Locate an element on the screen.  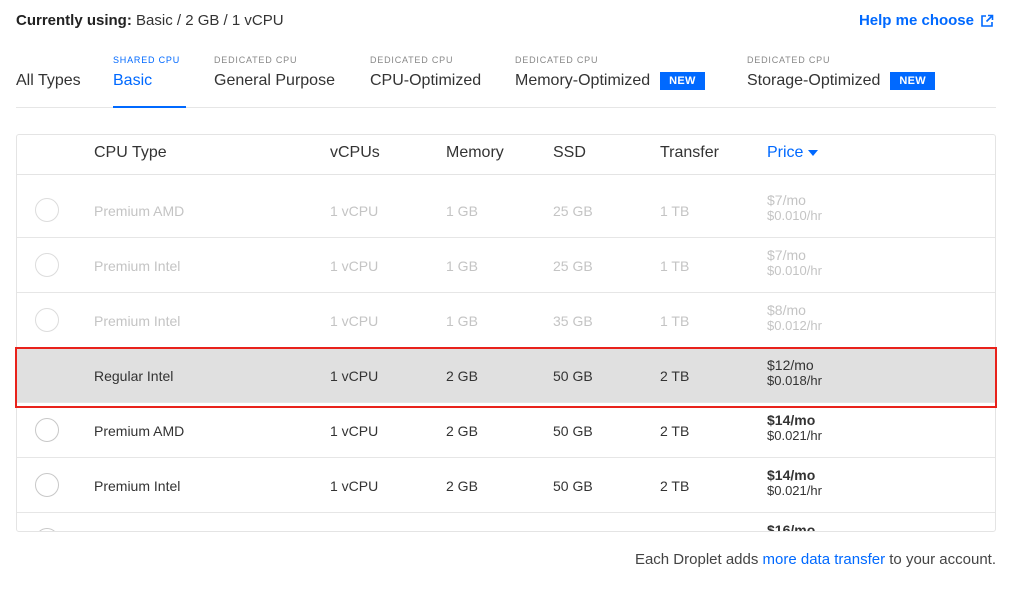
price-hourly: $0.012/hr is located at coordinates (794, 325).